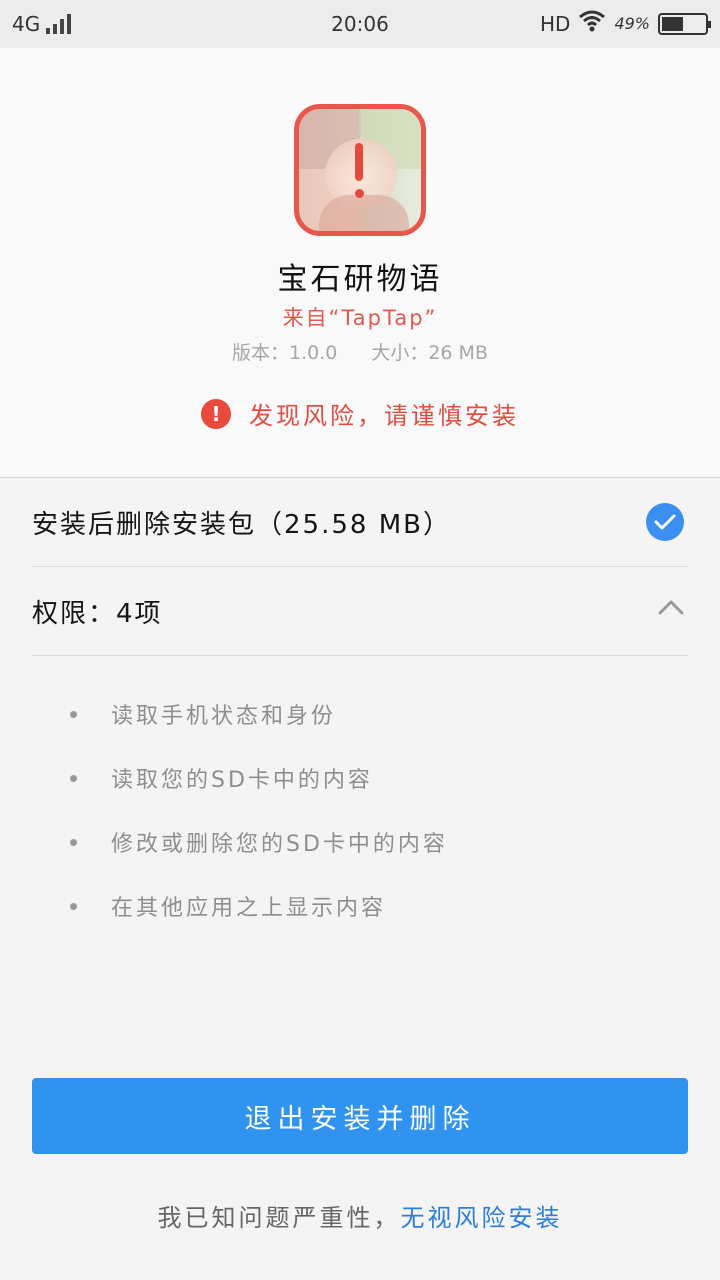 The width and height of the screenshot is (720, 1280). I want to click on delete-package-option: 安装后删除安装包（25.58 MB）, so click(360, 522).